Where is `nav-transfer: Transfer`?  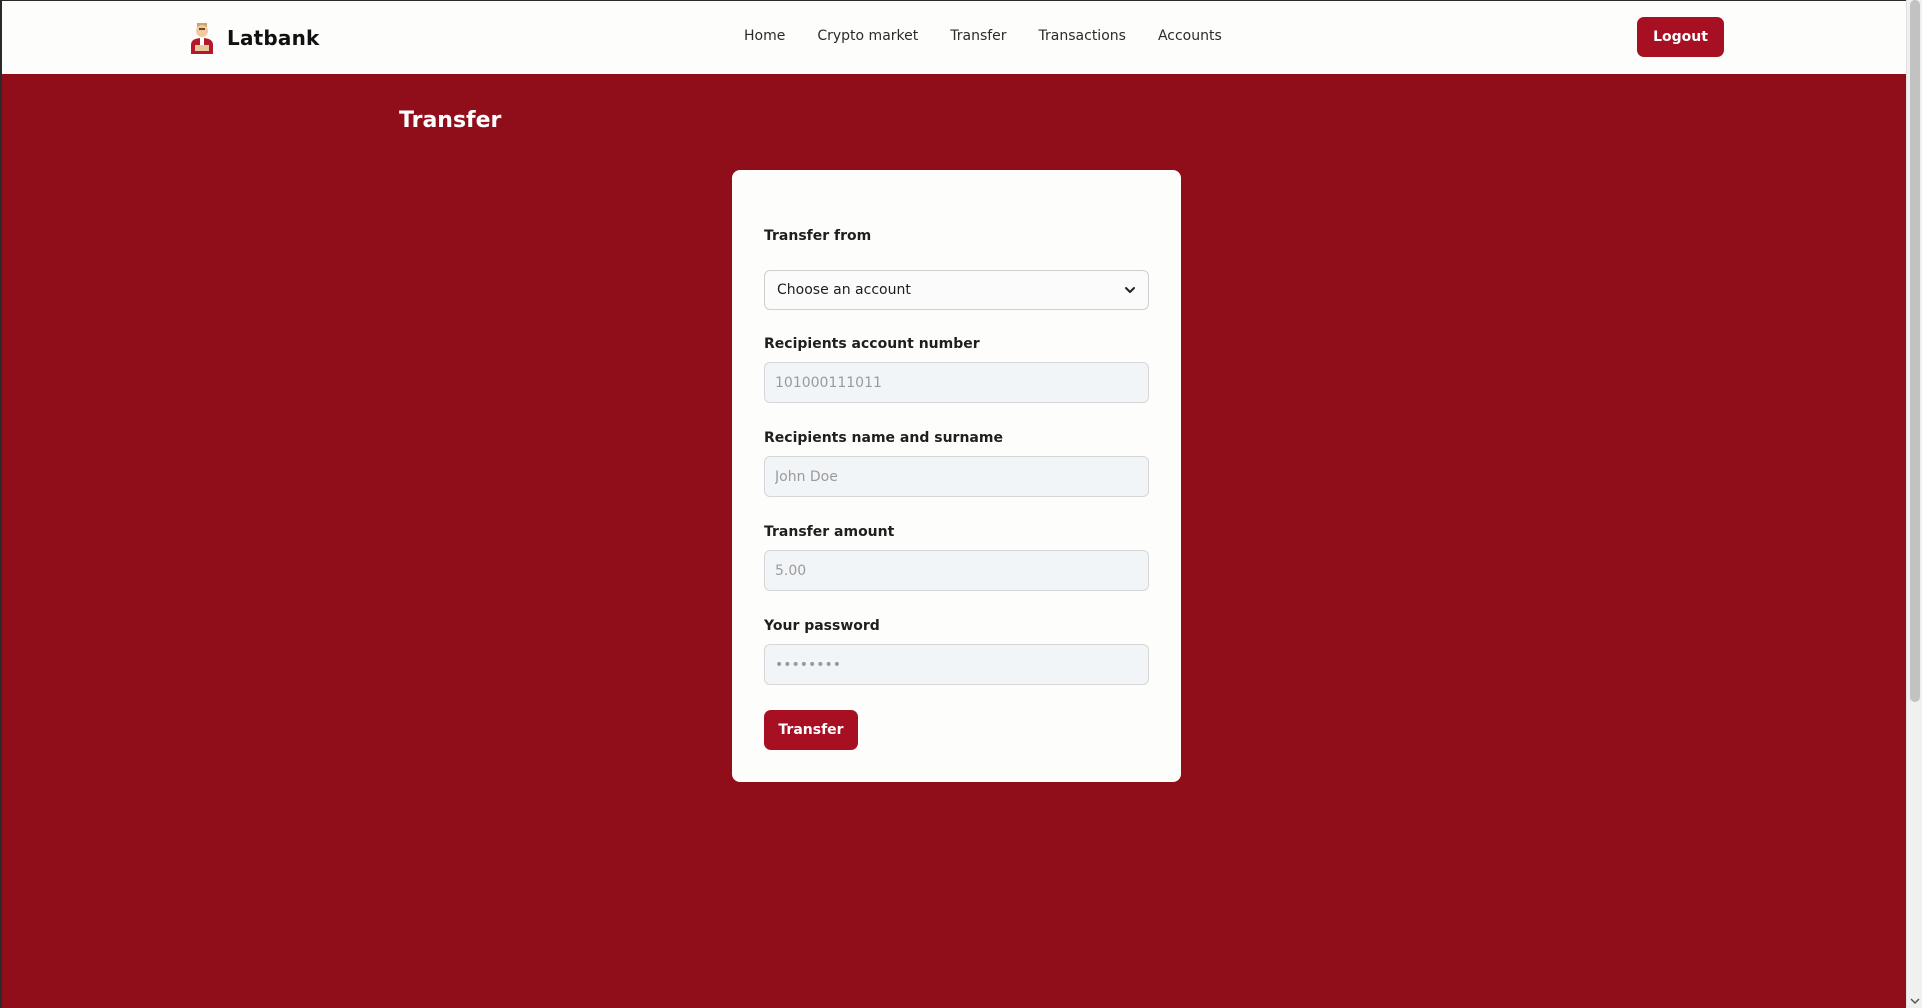
nav-transfer: Transfer is located at coordinates (978, 36).